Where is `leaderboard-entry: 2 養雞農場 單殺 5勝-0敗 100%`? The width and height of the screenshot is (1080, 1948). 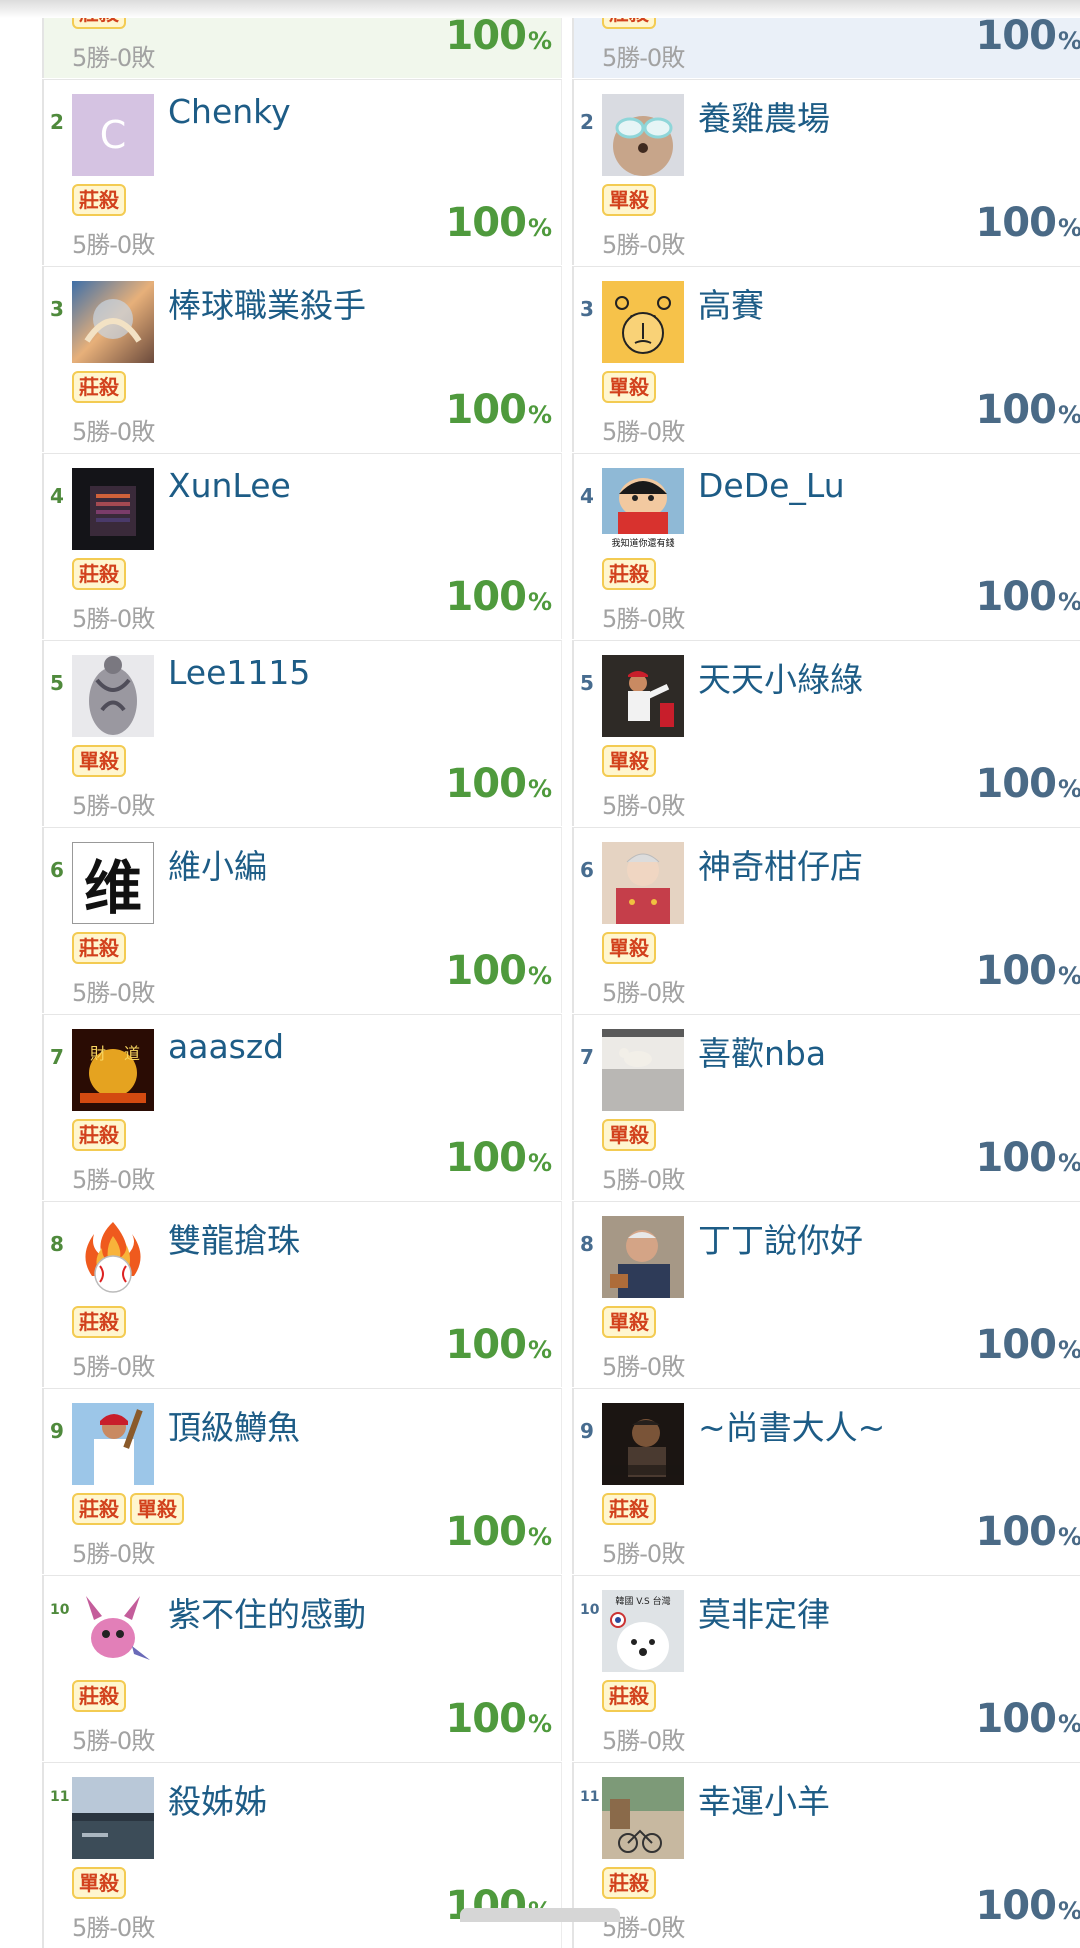 leaderboard-entry: 2 養雞農場 單殺 5勝-0敗 100% is located at coordinates (826, 172).